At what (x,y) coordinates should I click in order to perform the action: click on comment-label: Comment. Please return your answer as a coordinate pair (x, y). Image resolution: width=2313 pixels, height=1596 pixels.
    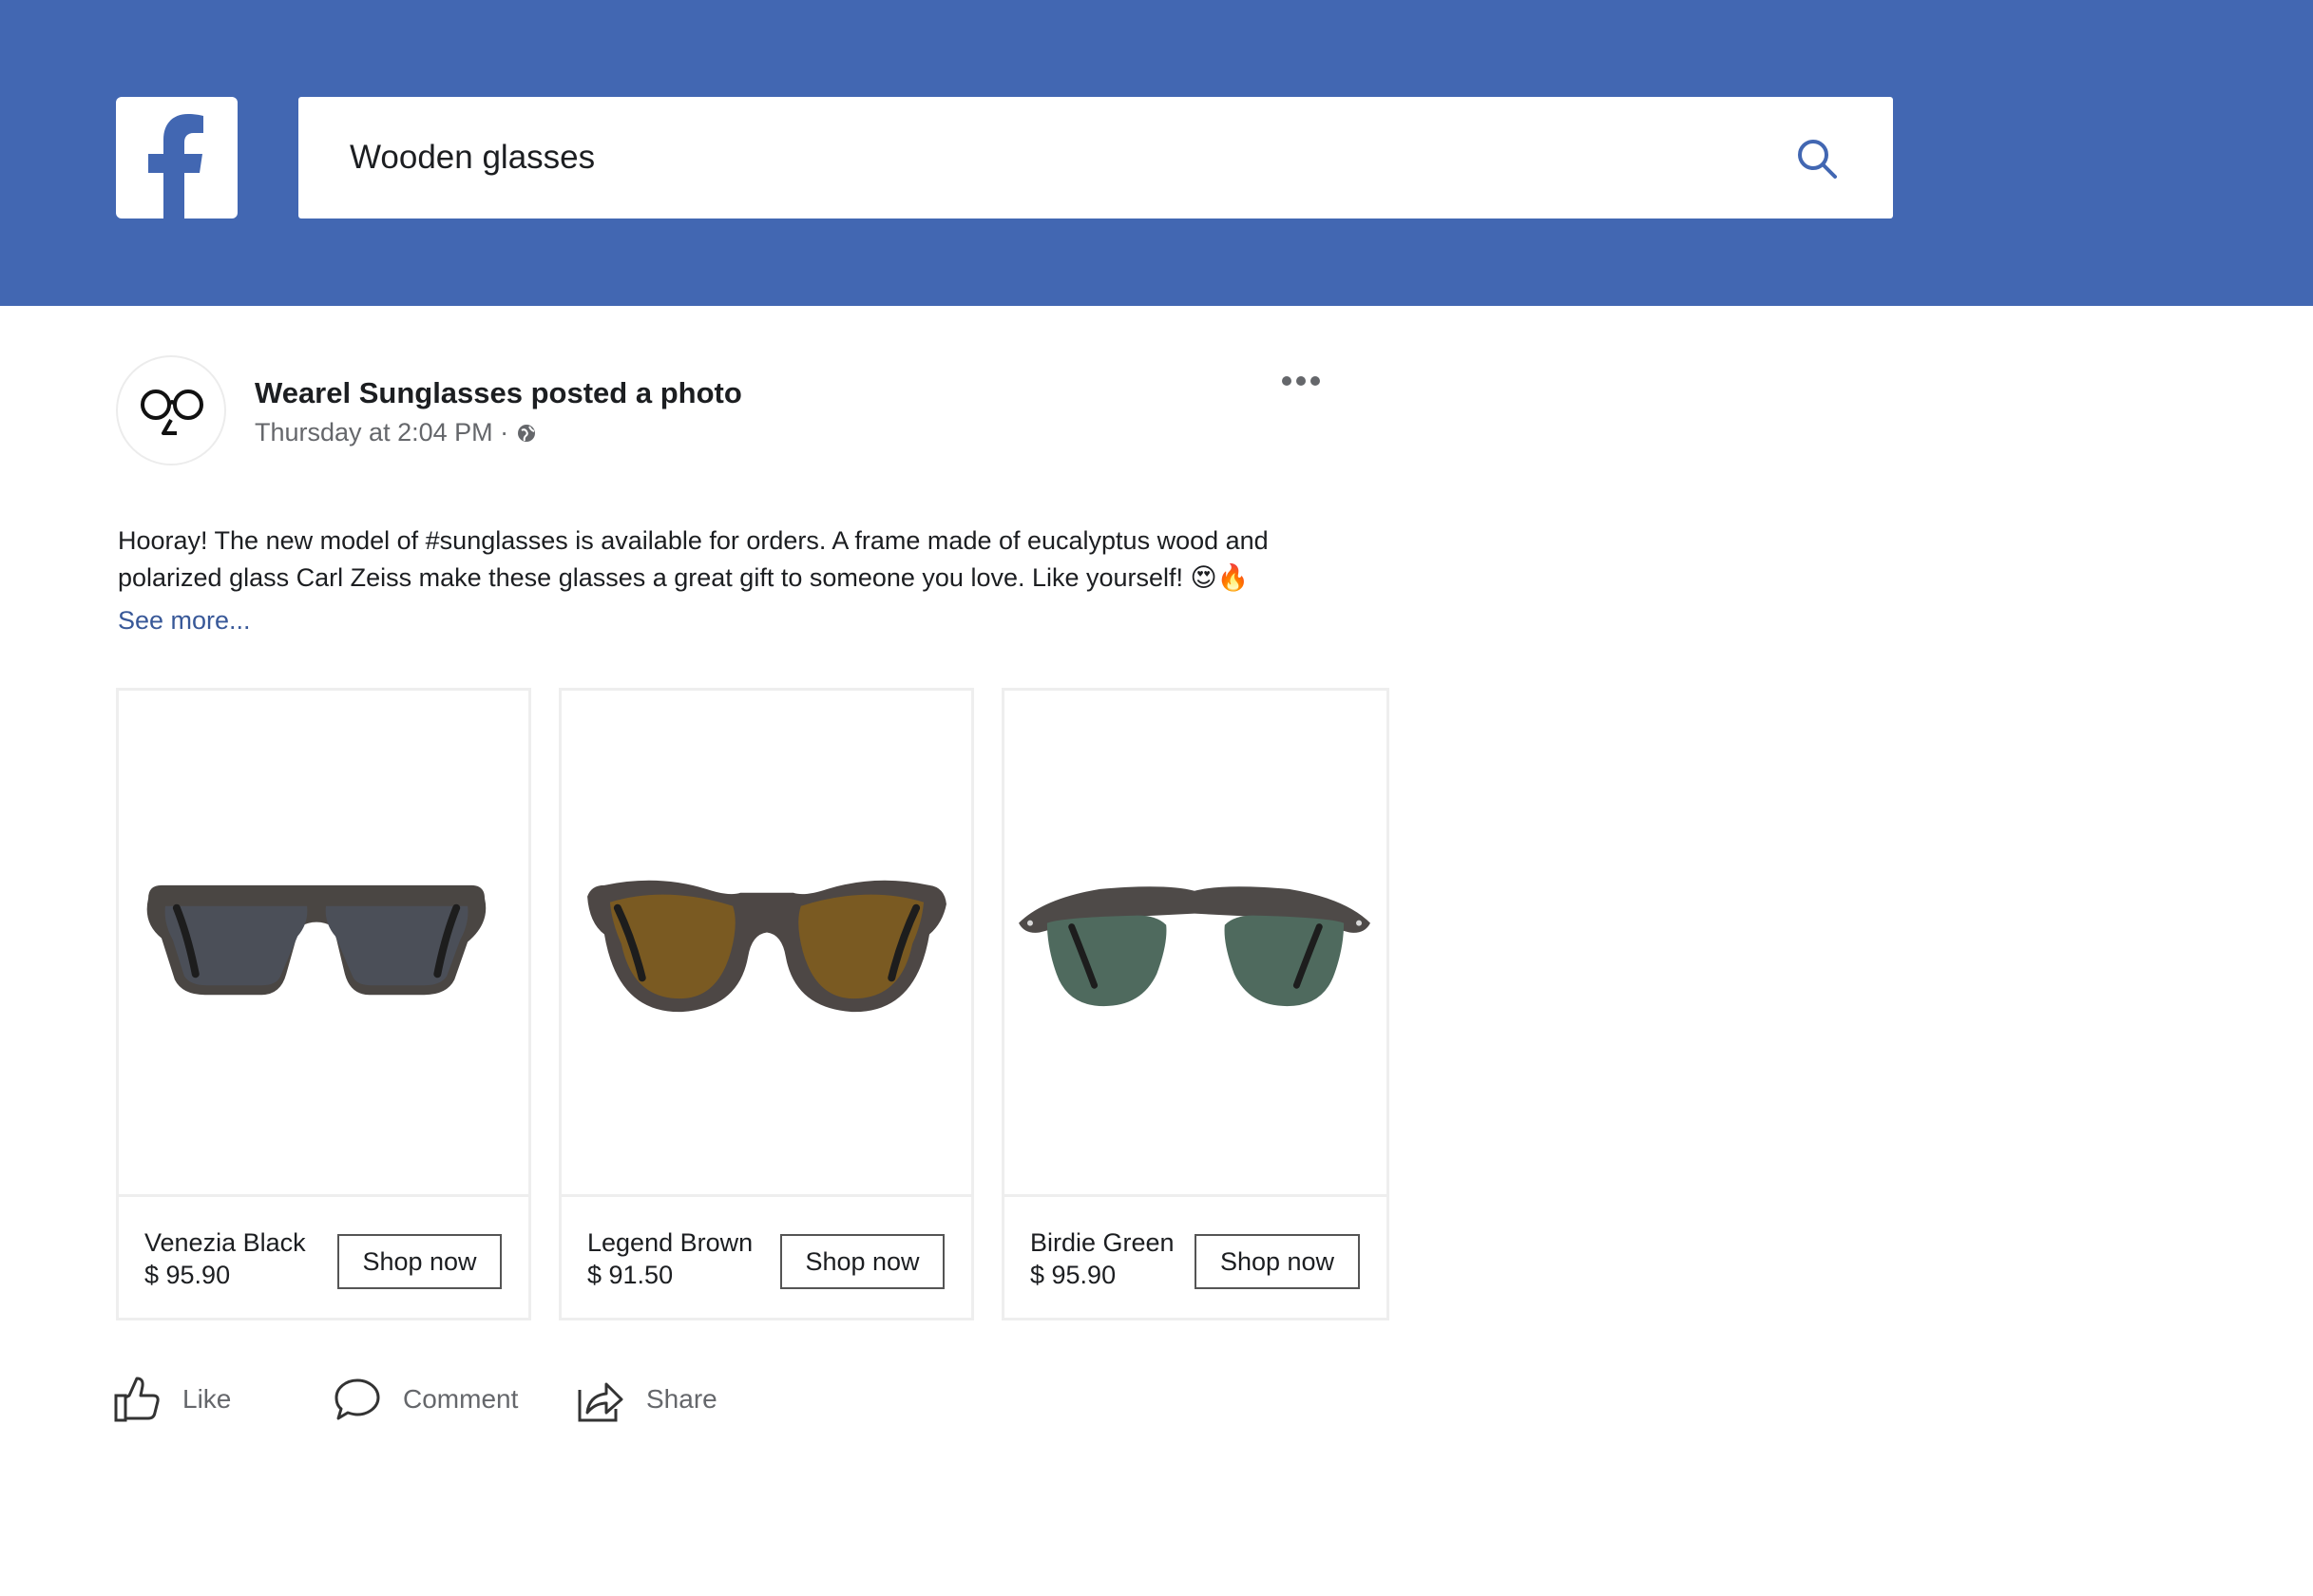
    Looking at the image, I should click on (461, 1399).